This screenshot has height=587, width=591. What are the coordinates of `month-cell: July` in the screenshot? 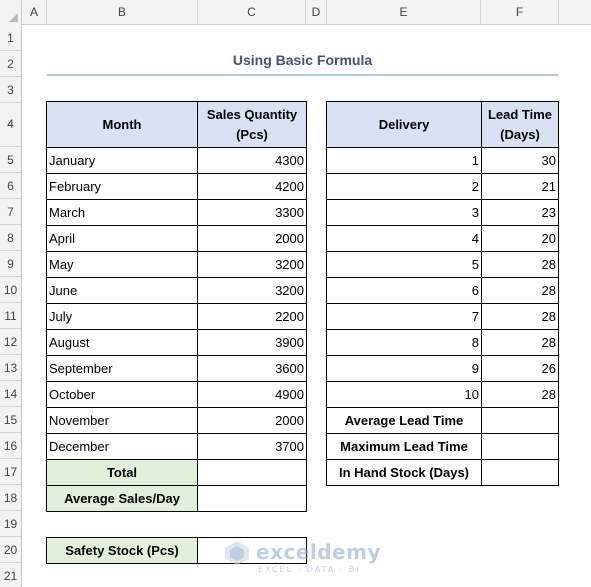 It's located at (122, 316).